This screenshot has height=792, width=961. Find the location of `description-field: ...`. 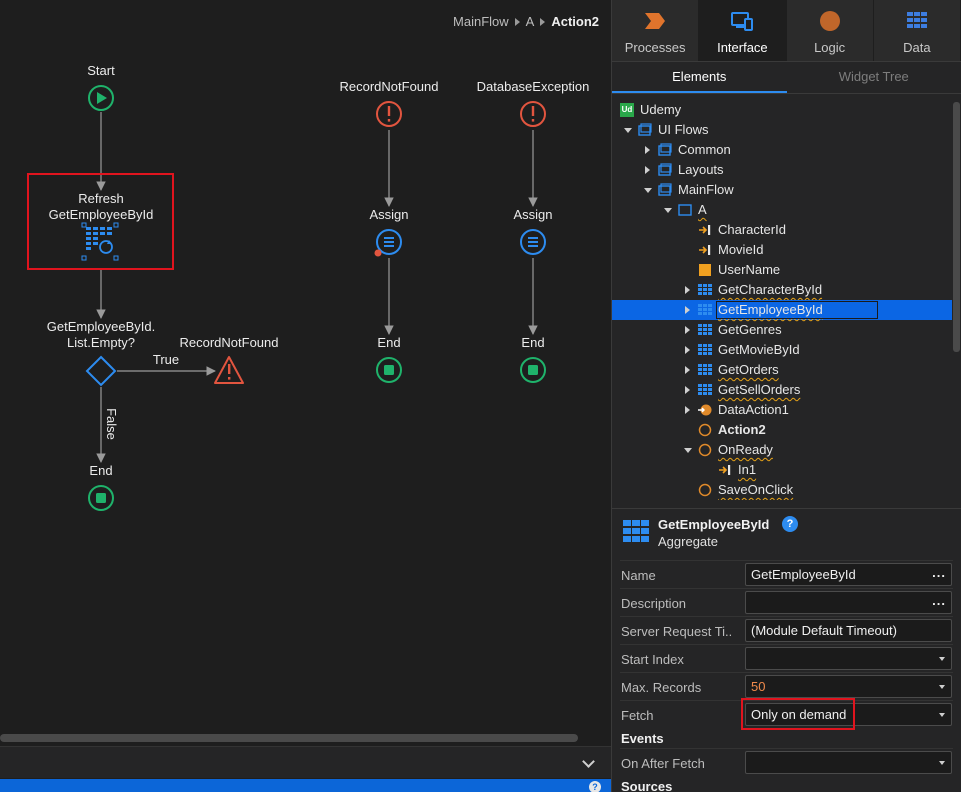

description-field: ... is located at coordinates (848, 602).